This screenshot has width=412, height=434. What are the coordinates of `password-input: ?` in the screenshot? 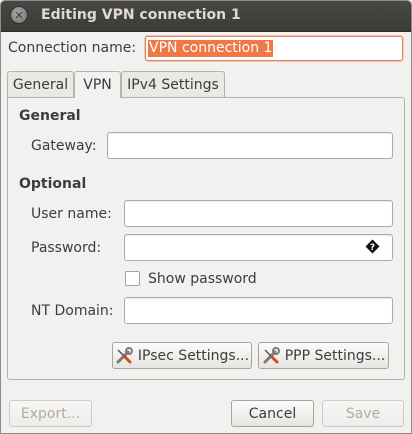 It's located at (258, 247).